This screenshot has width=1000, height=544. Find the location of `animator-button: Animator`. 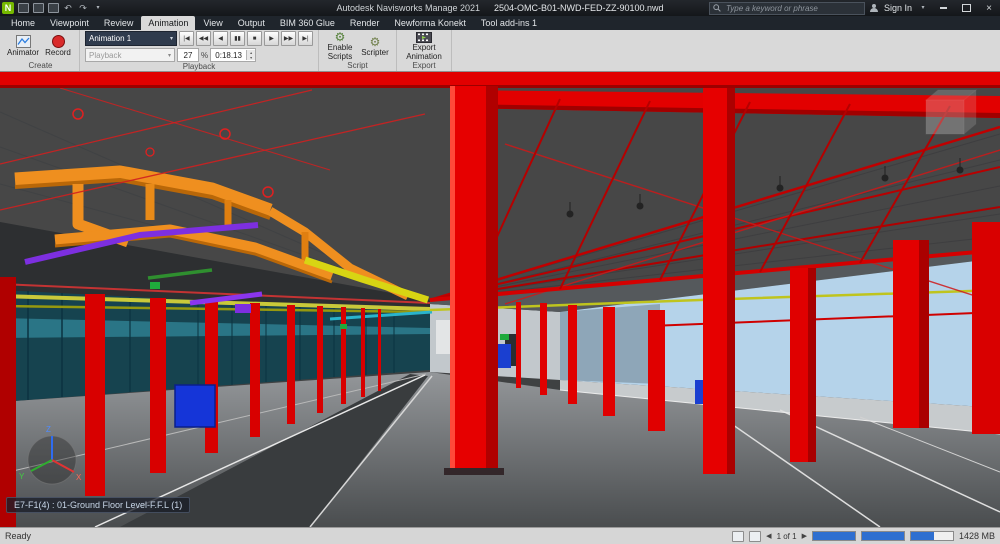

animator-button: Animator is located at coordinates (23, 46).